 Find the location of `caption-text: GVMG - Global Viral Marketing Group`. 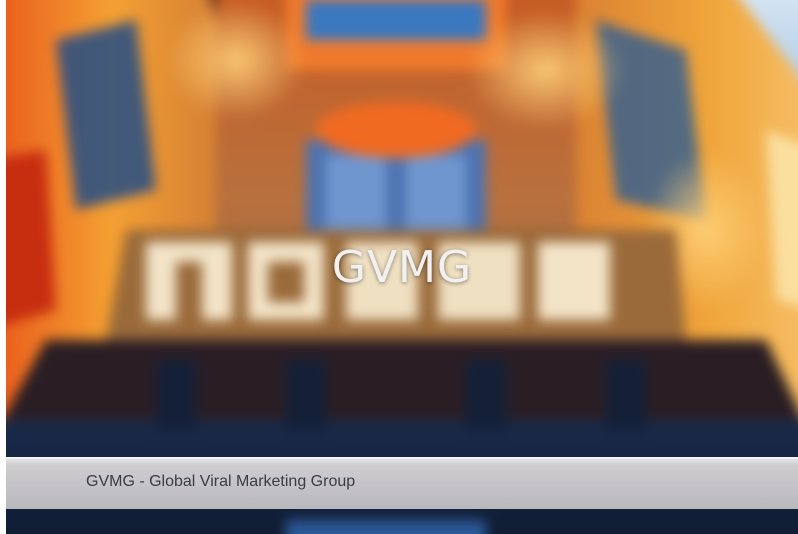

caption-text: GVMG - Global Viral Marketing Group is located at coordinates (221, 481).